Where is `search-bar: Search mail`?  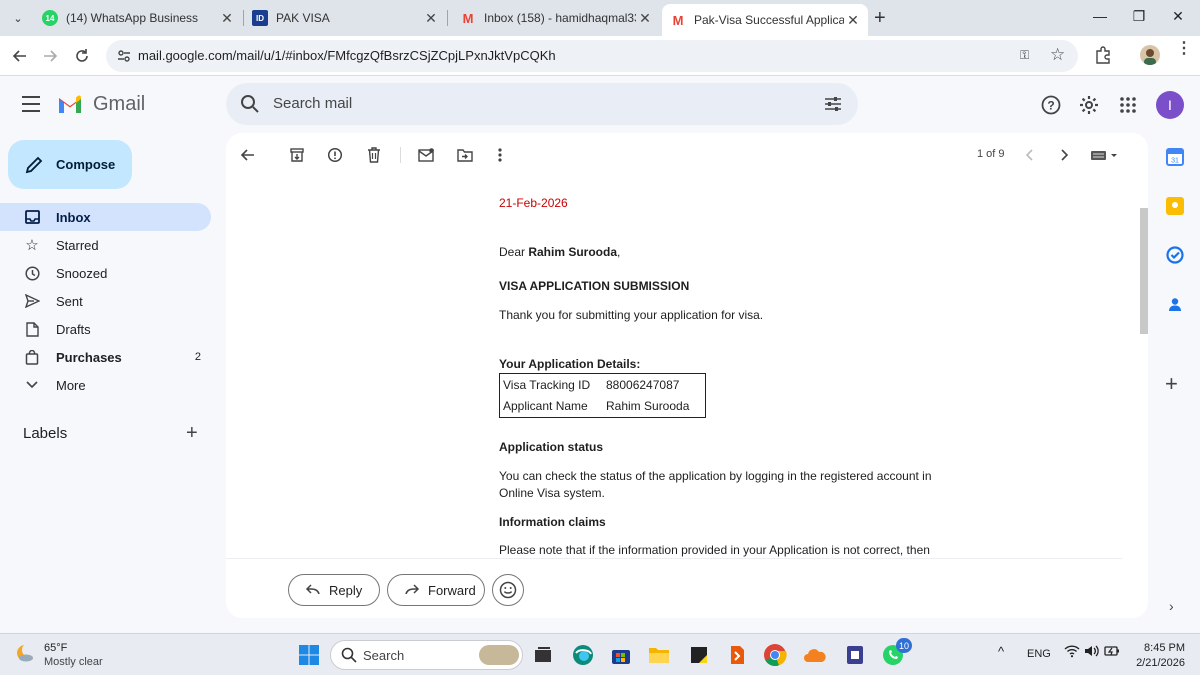
search-bar: Search mail is located at coordinates (542, 104).